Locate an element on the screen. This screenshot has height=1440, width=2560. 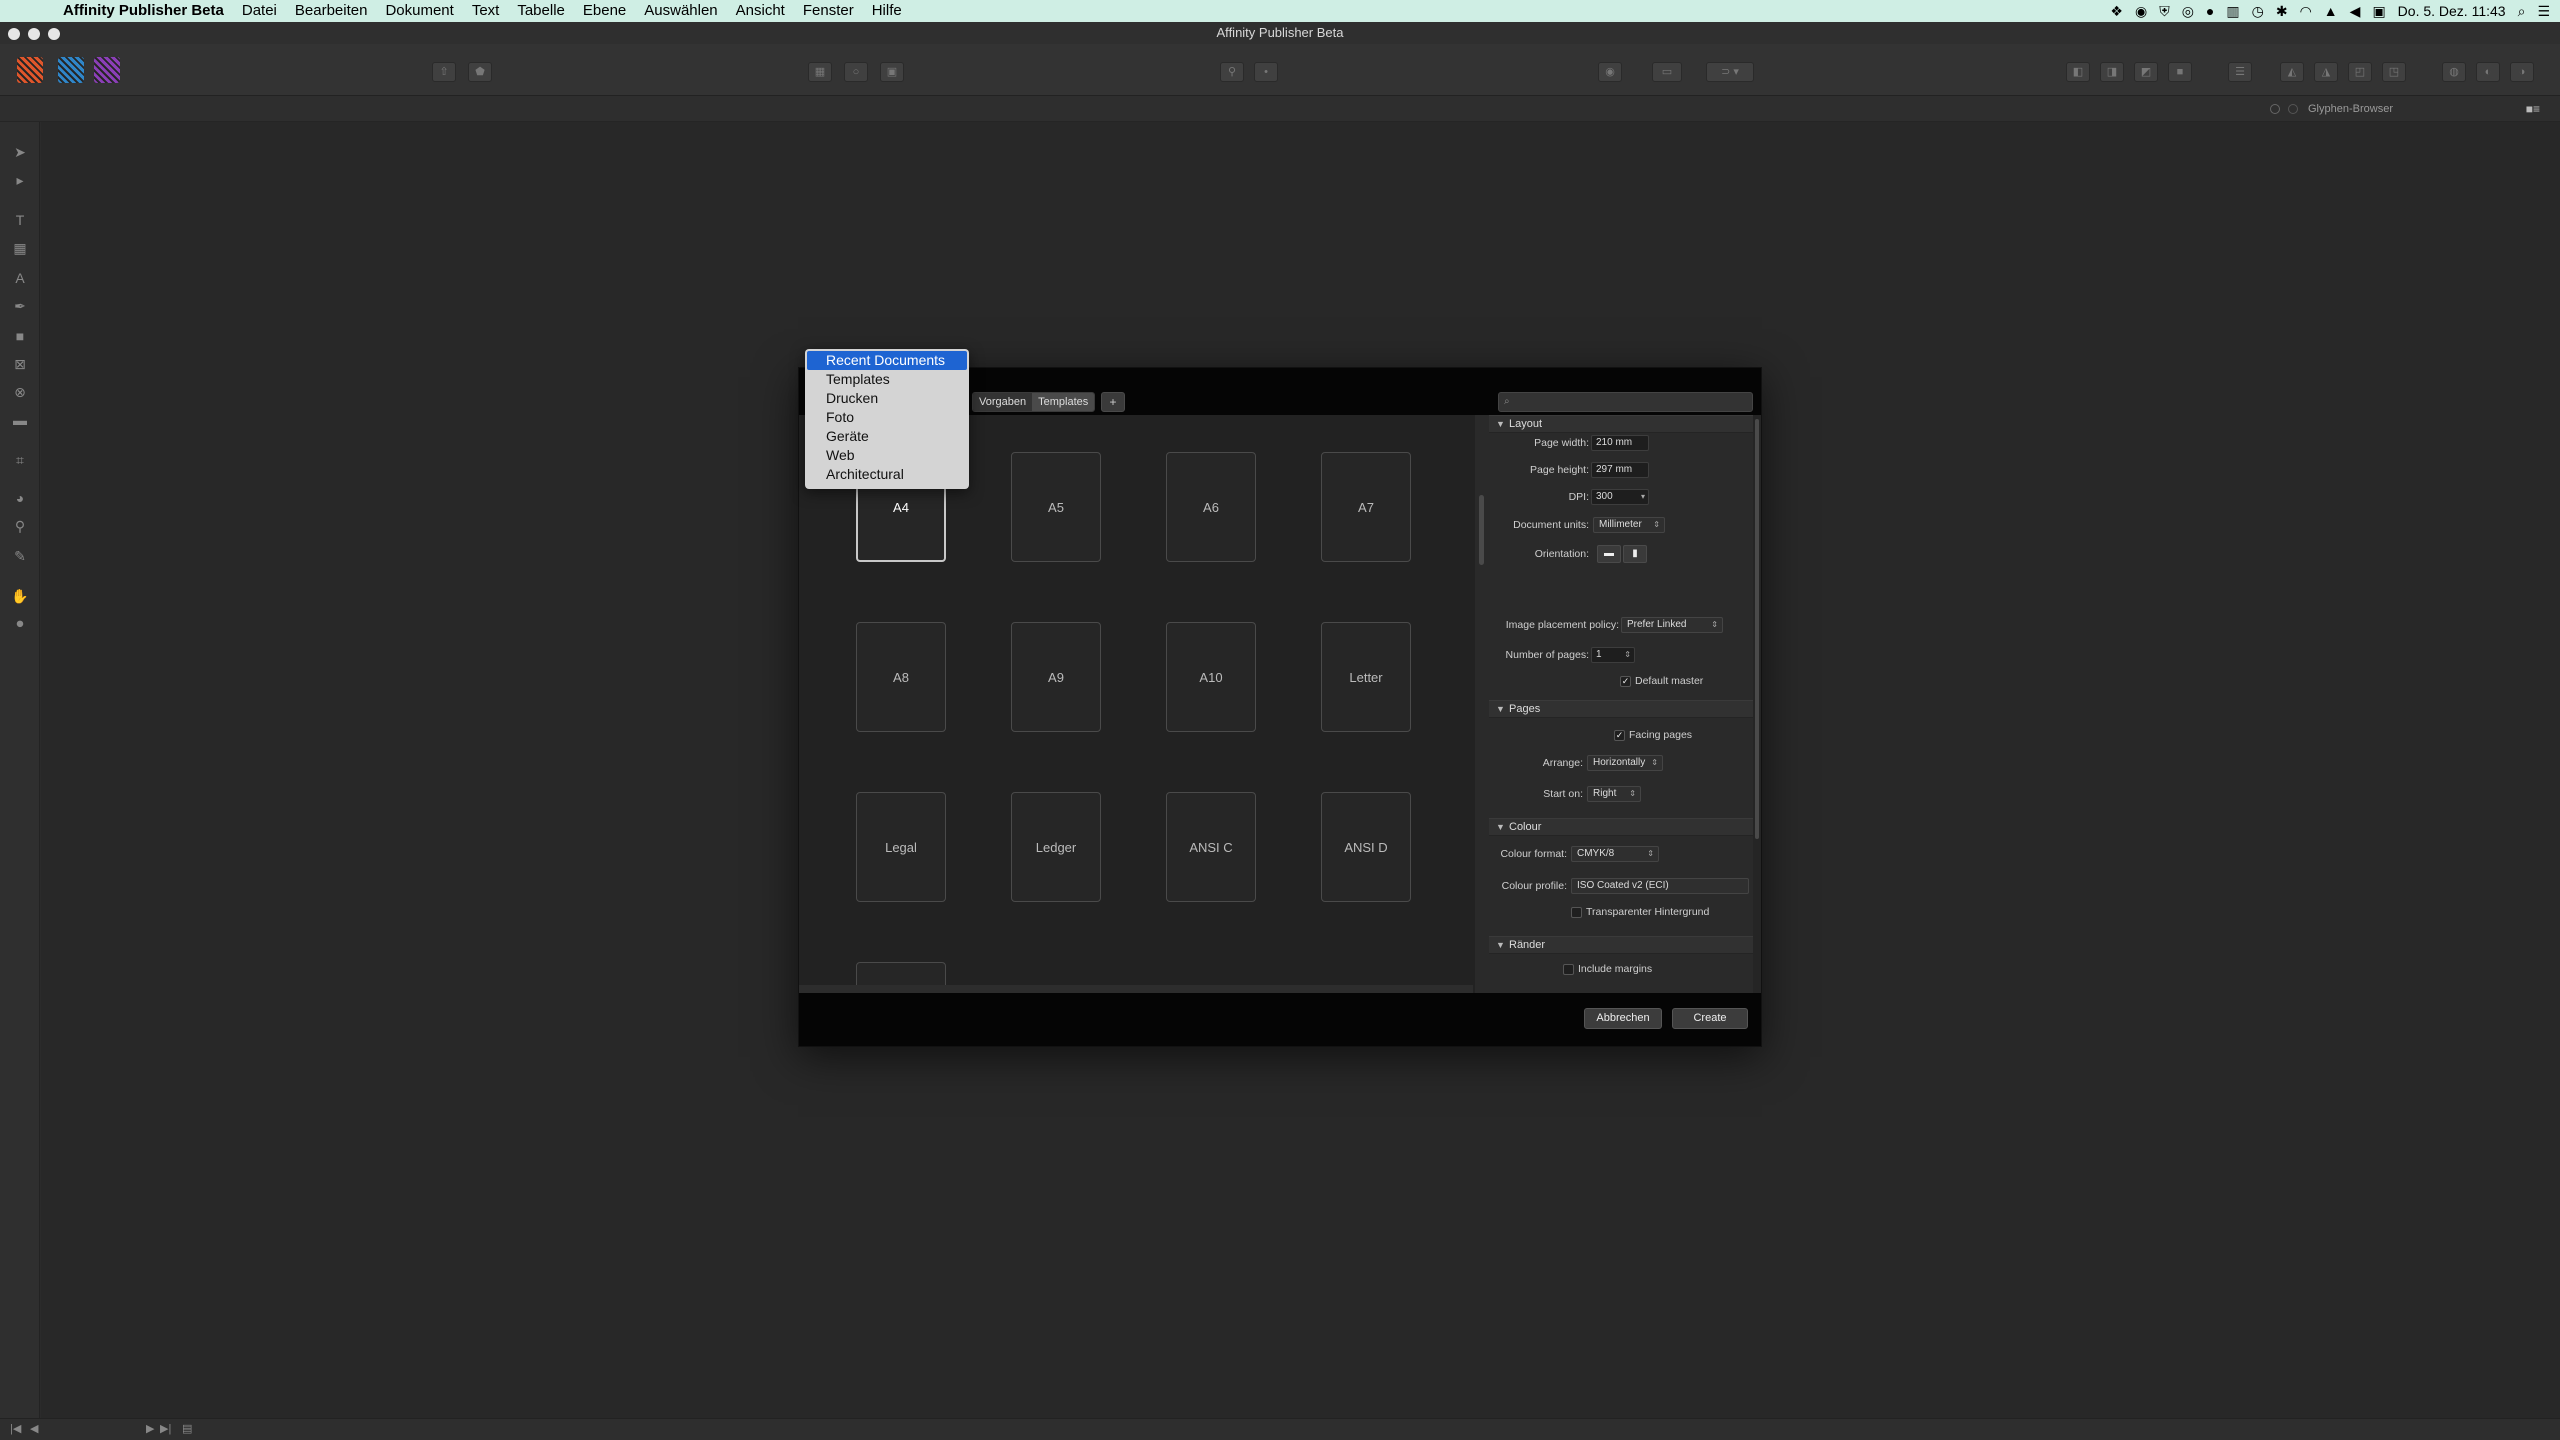
dropdown-item-geraete: Geräte is located at coordinates (887, 436).